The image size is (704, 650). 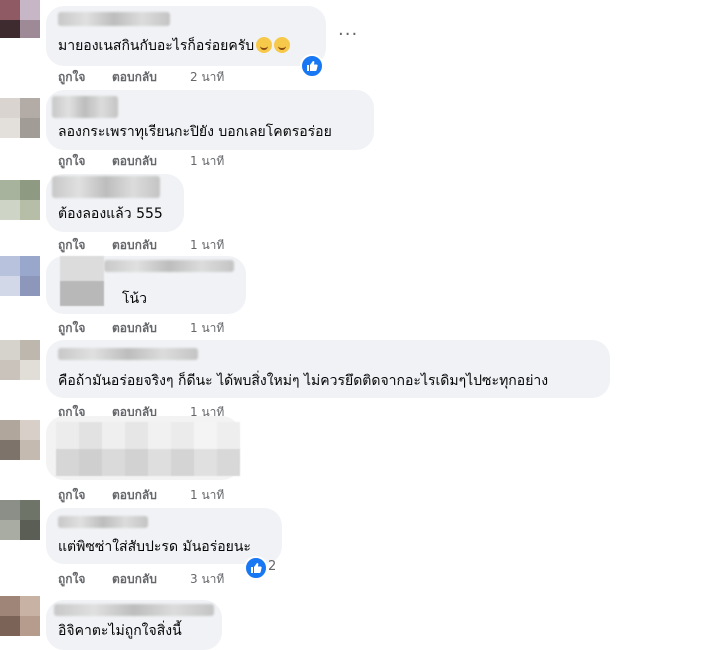 What do you see at coordinates (156, 46) in the screenshot?
I see `comment-text: มายองเนสกินกับอะไรก็อร่อยครับ` at bounding box center [156, 46].